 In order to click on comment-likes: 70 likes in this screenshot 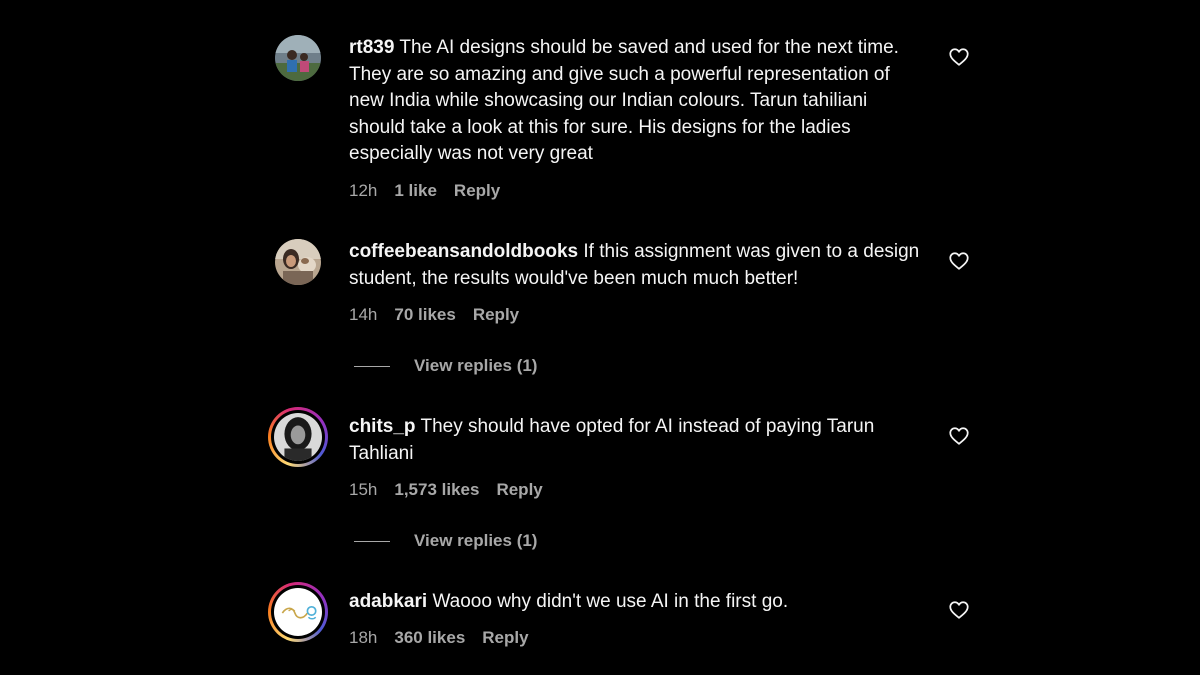, I will do `click(424, 315)`.